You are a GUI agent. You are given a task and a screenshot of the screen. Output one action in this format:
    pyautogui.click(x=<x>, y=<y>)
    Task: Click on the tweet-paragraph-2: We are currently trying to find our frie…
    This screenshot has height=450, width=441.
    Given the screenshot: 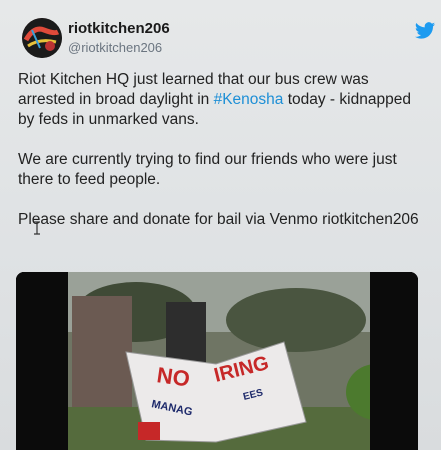 What is the action you would take?
    pyautogui.click(x=207, y=169)
    